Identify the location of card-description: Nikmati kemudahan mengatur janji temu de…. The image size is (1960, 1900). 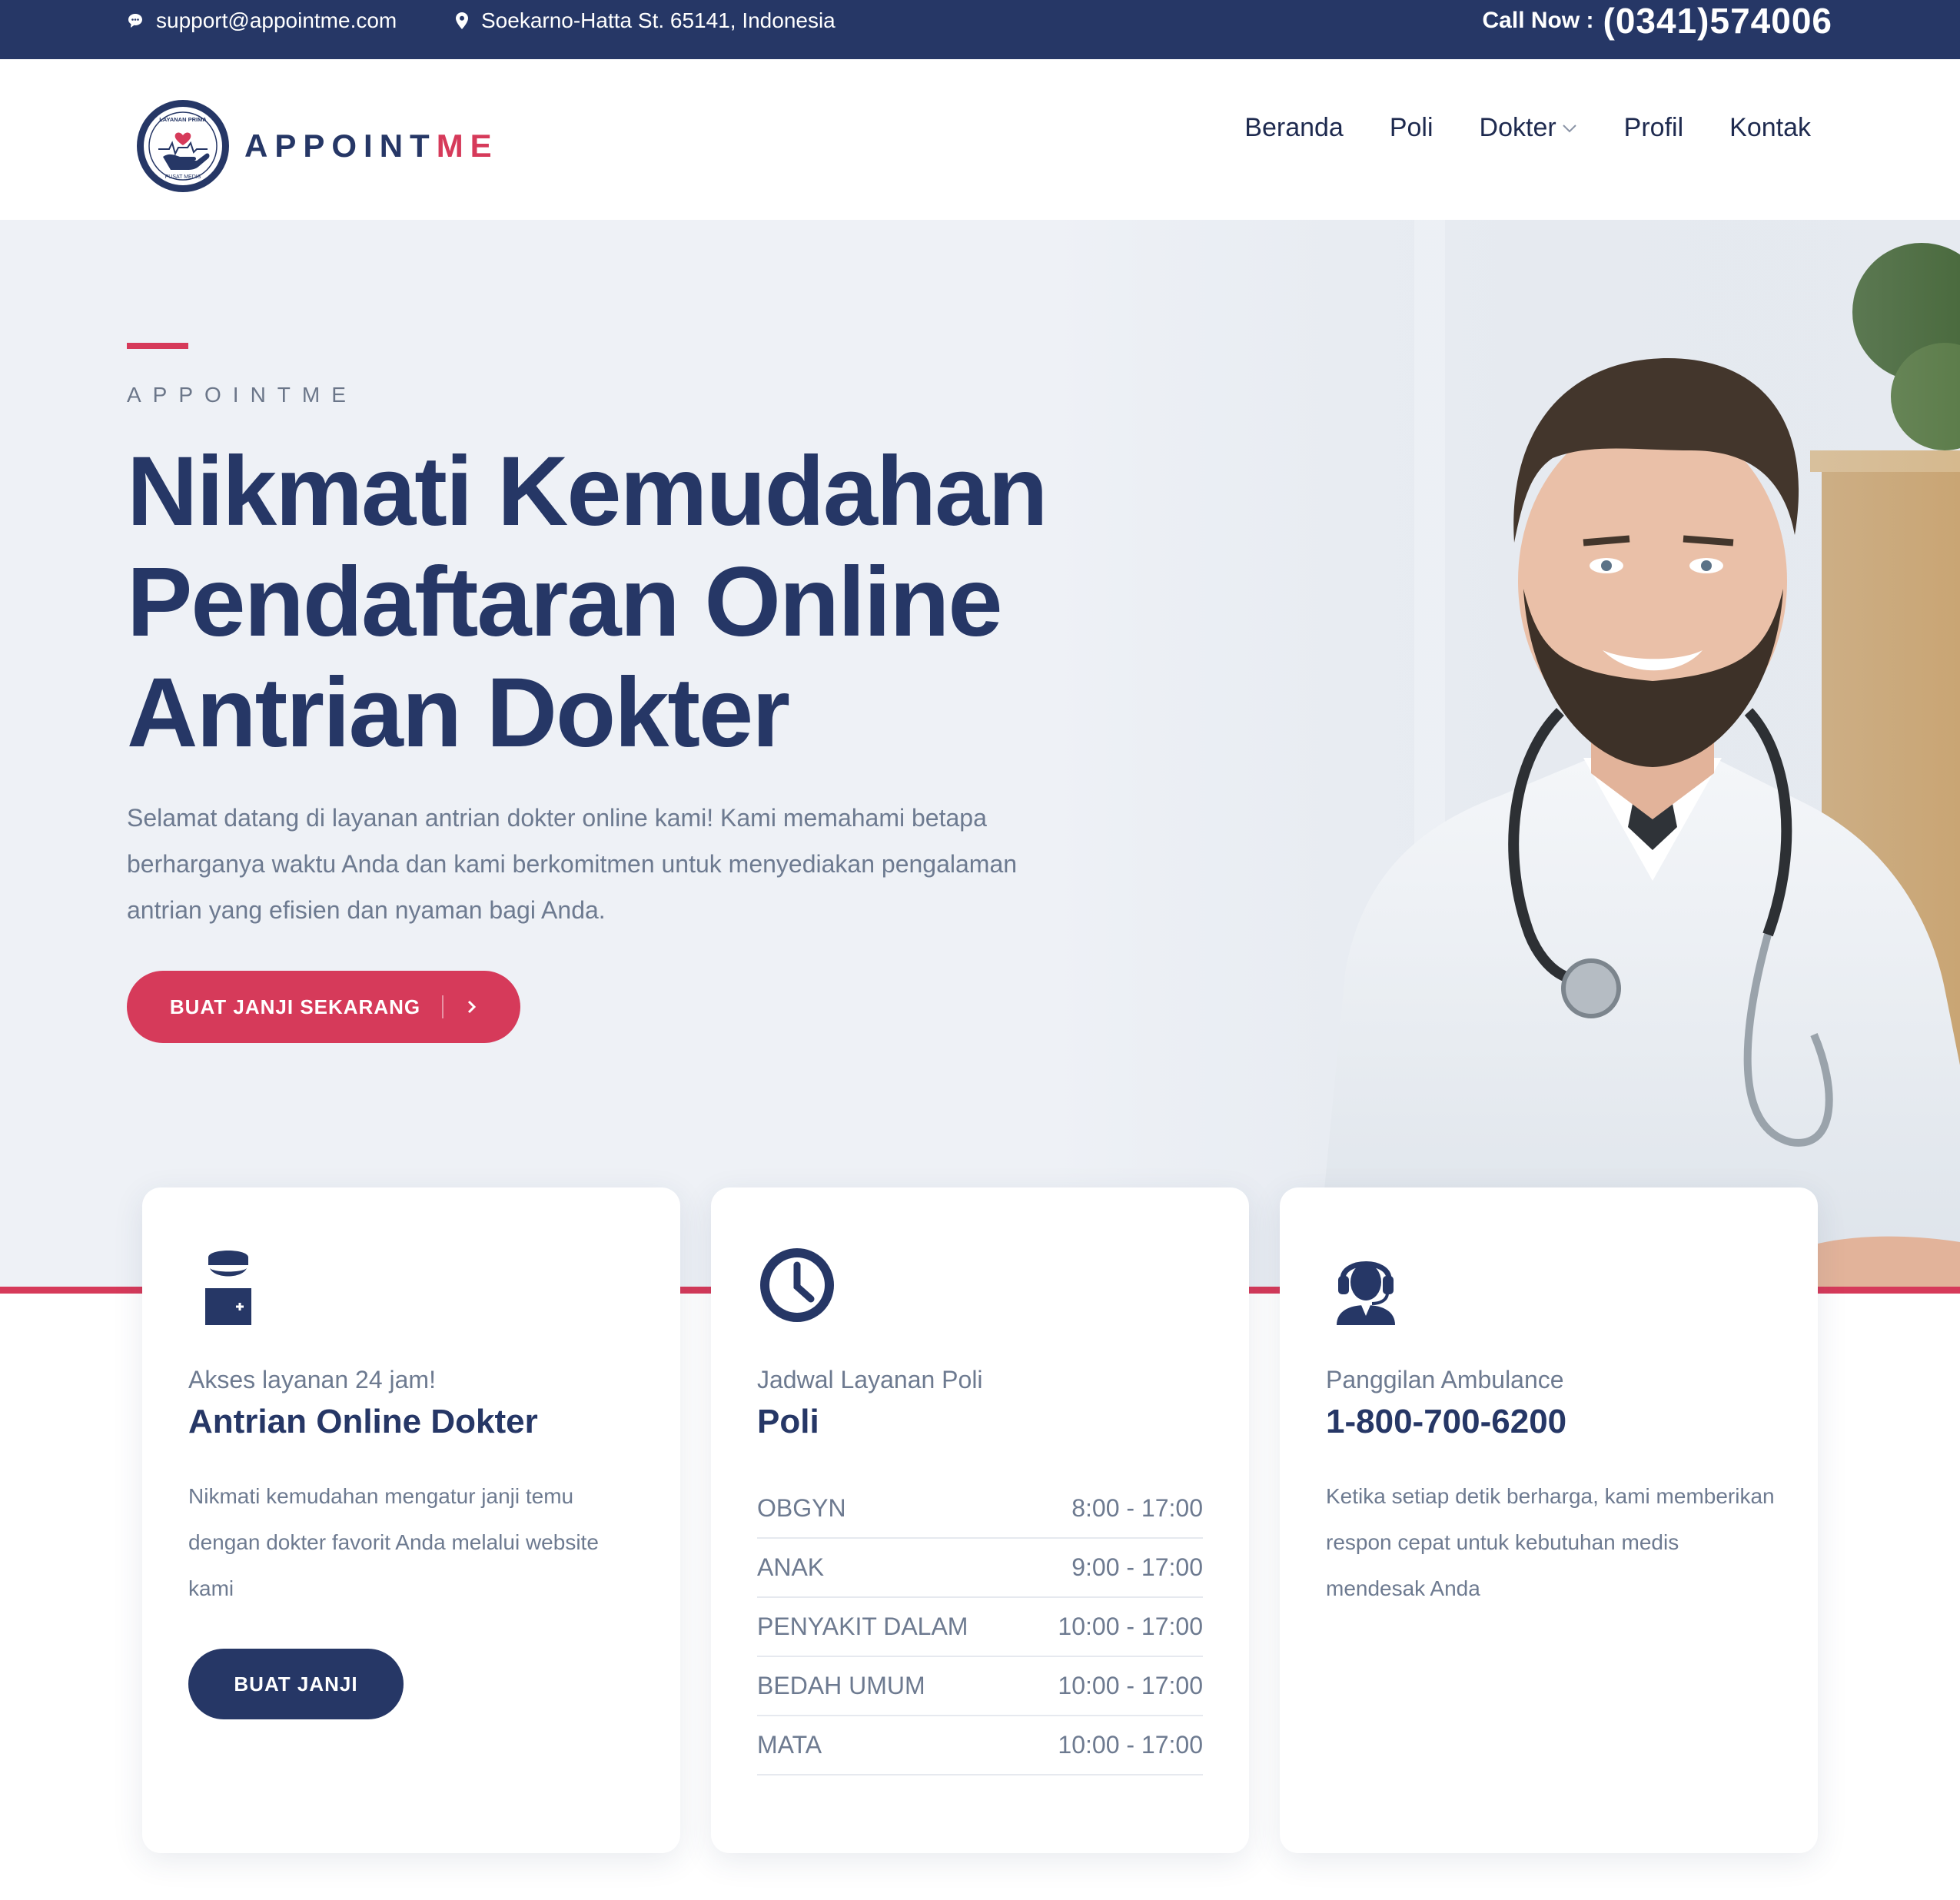
(393, 1542).